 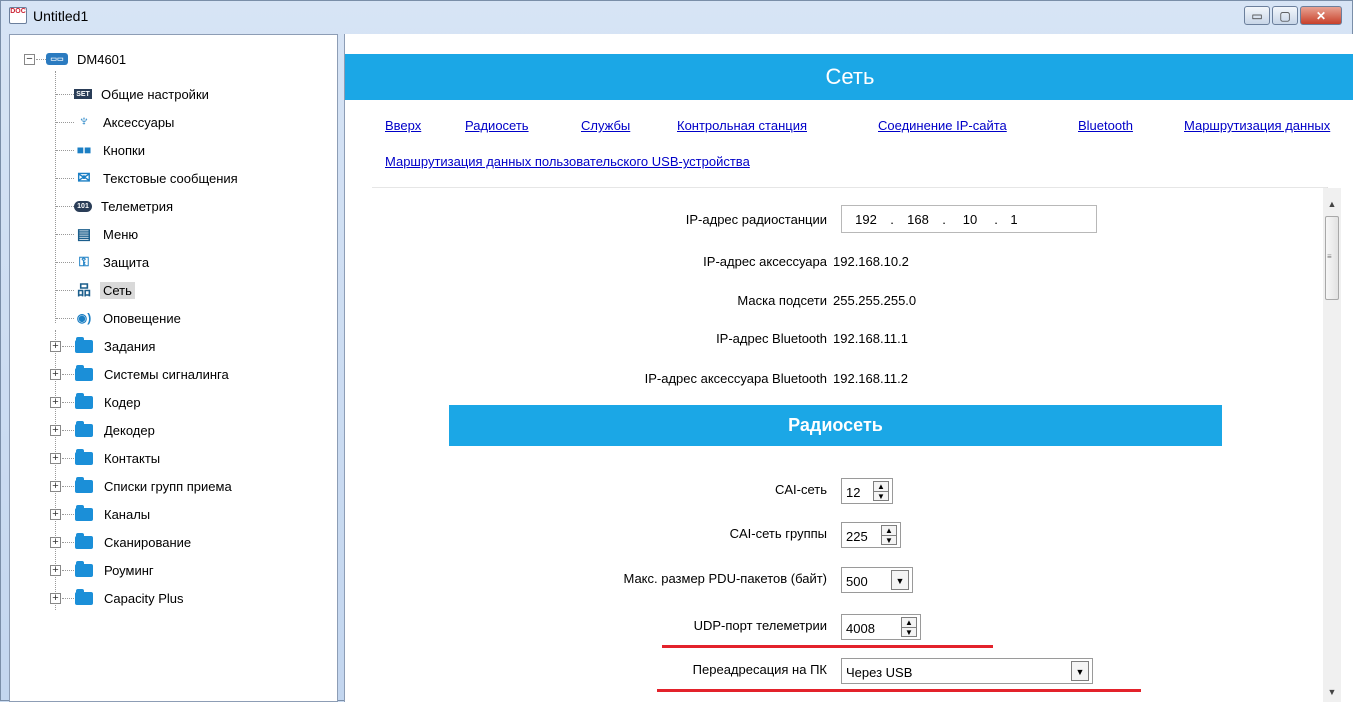 I want to click on subnet-mask-label: Маска подсети, so click(x=782, y=300).